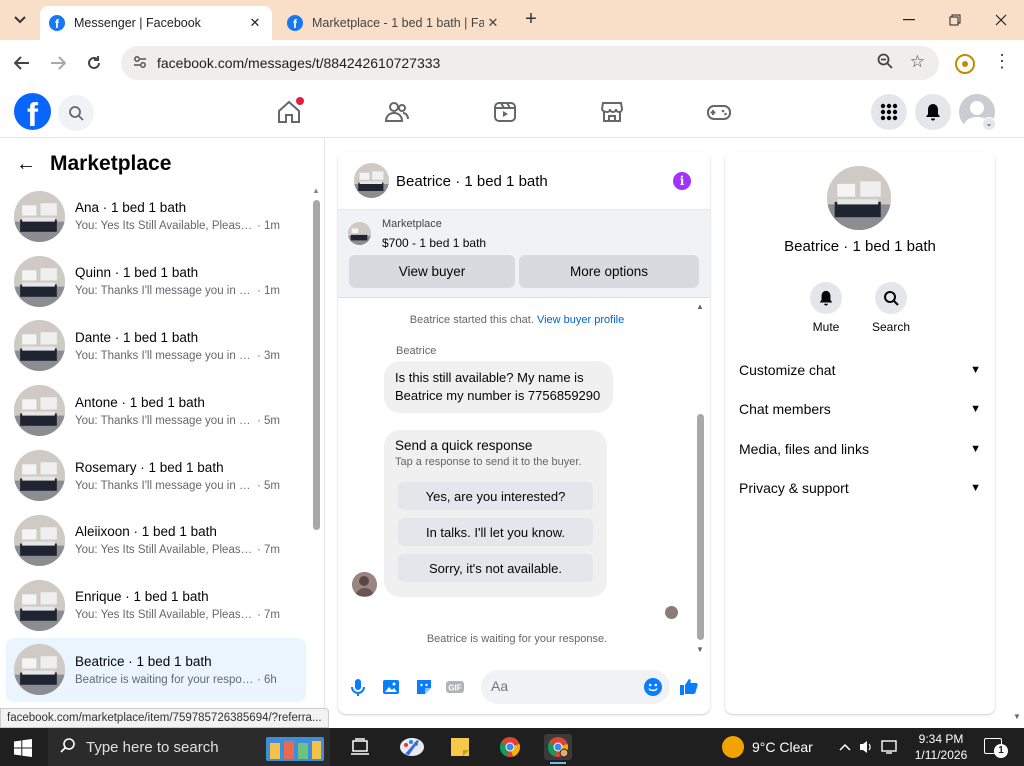 Image resolution: width=1024 pixels, height=766 pixels. Describe the element at coordinates (364, 584) in the screenshot. I see `sender-avatar` at that location.